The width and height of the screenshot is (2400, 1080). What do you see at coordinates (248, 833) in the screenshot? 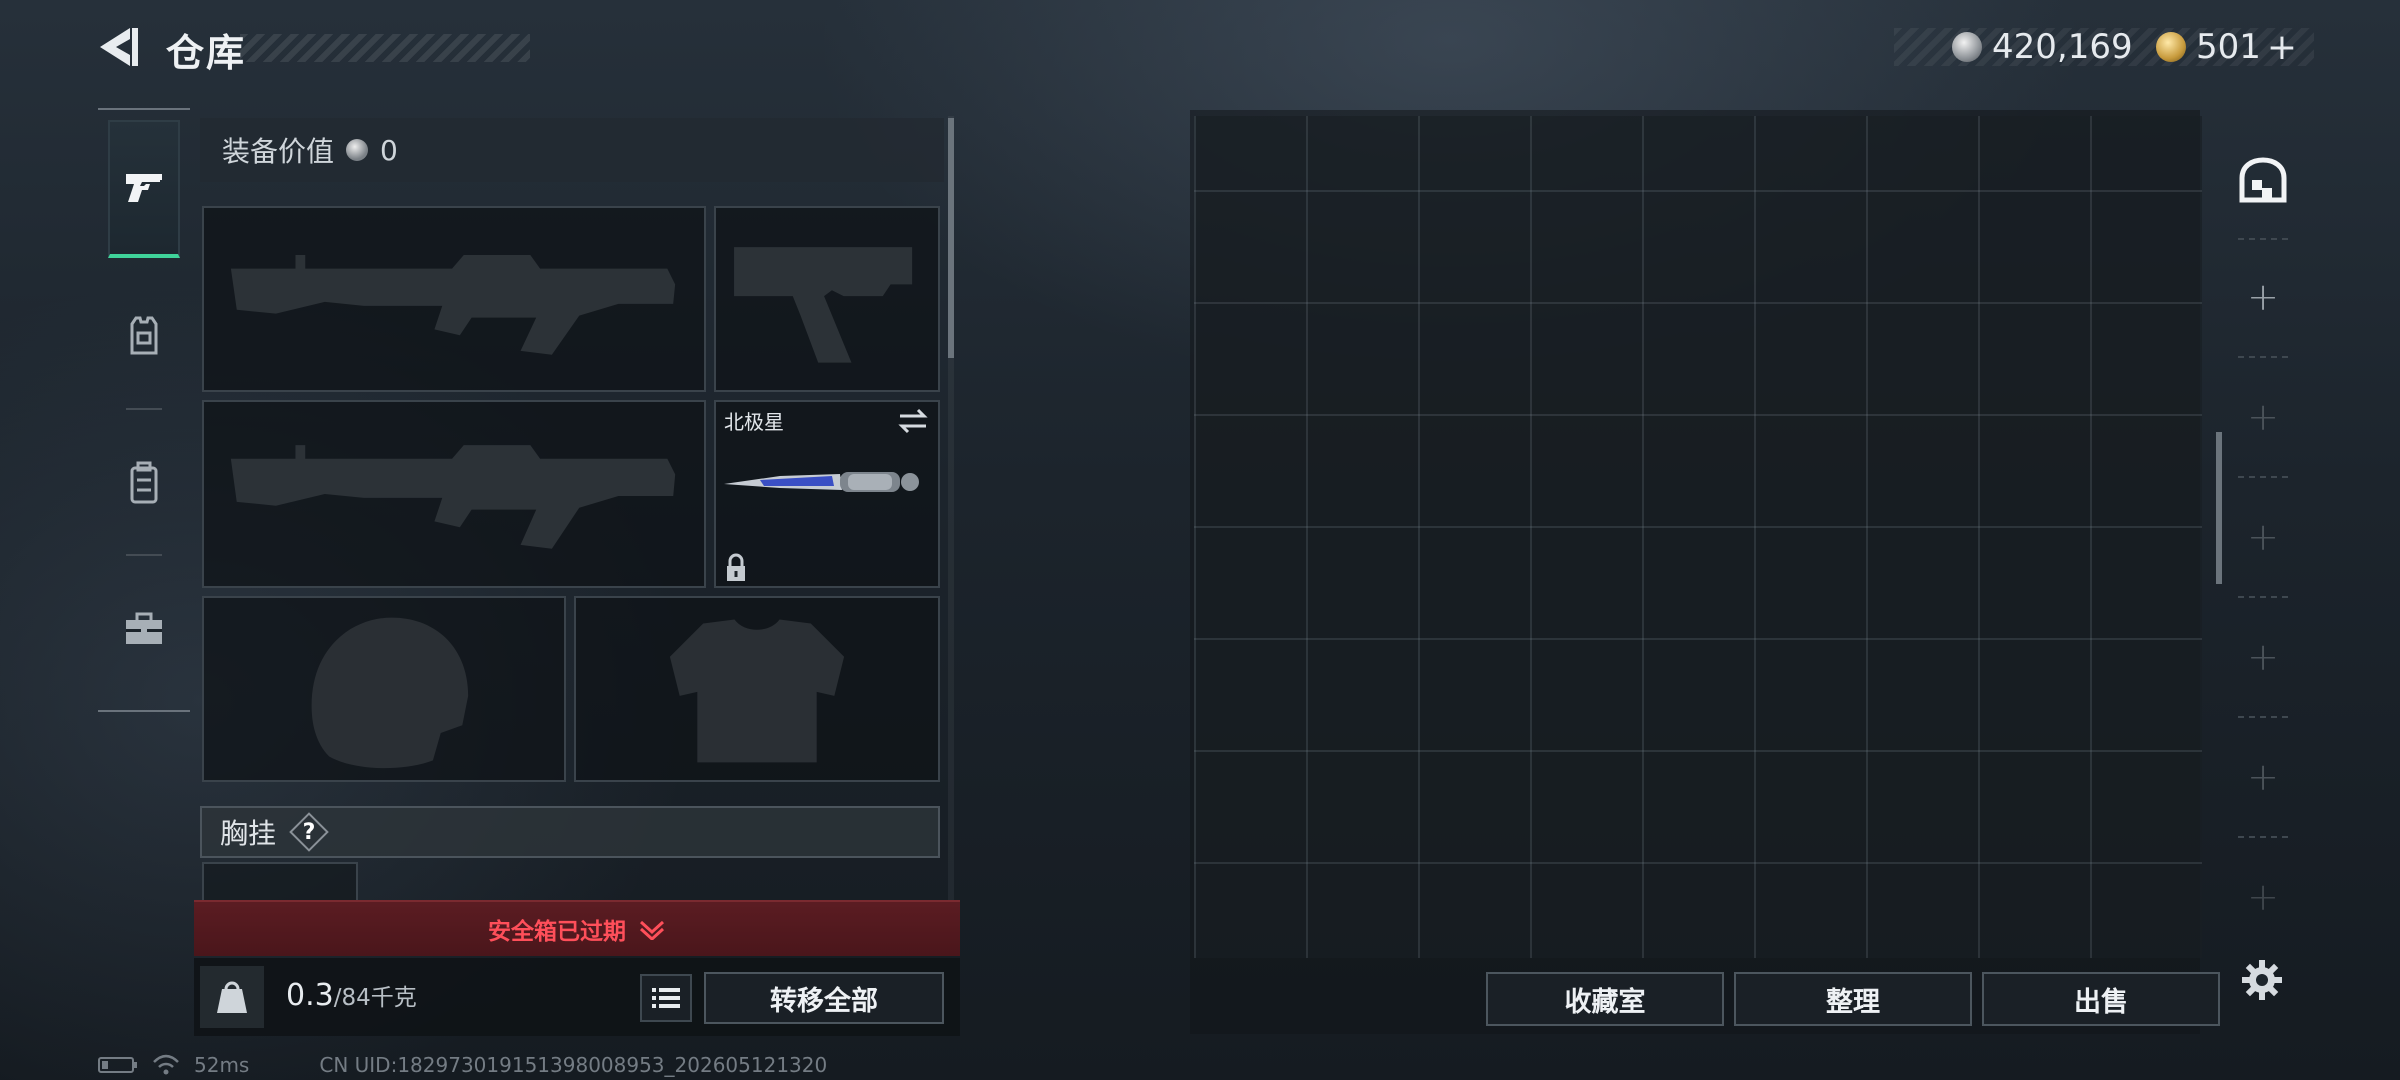
I see `chest-rig-label: 胸挂` at bounding box center [248, 833].